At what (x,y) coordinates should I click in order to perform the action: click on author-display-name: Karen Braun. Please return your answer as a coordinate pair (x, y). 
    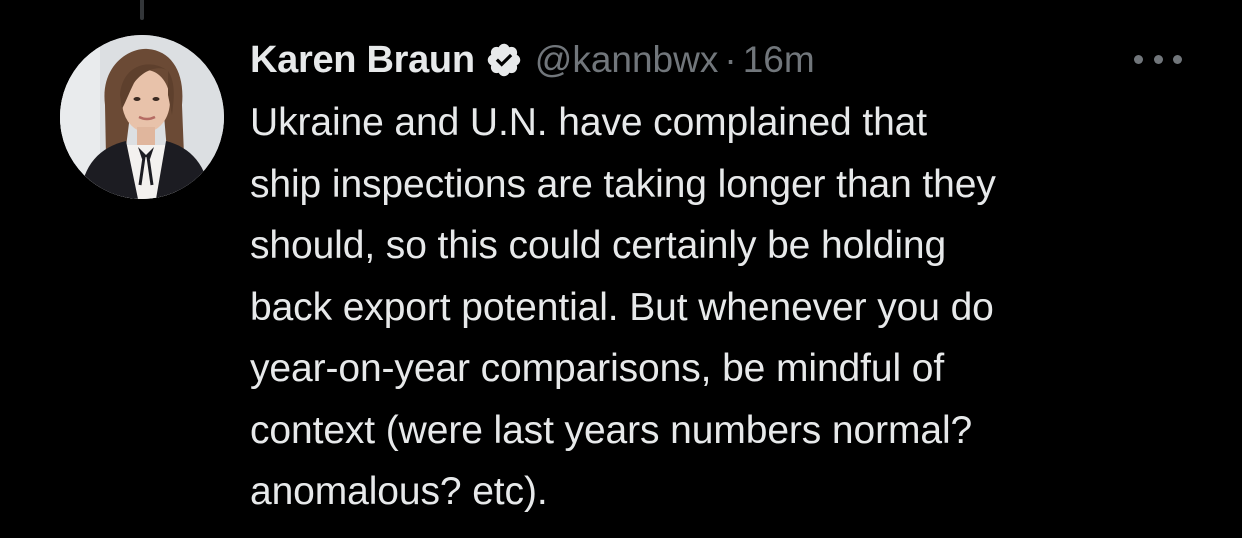
    Looking at the image, I should click on (362, 60).